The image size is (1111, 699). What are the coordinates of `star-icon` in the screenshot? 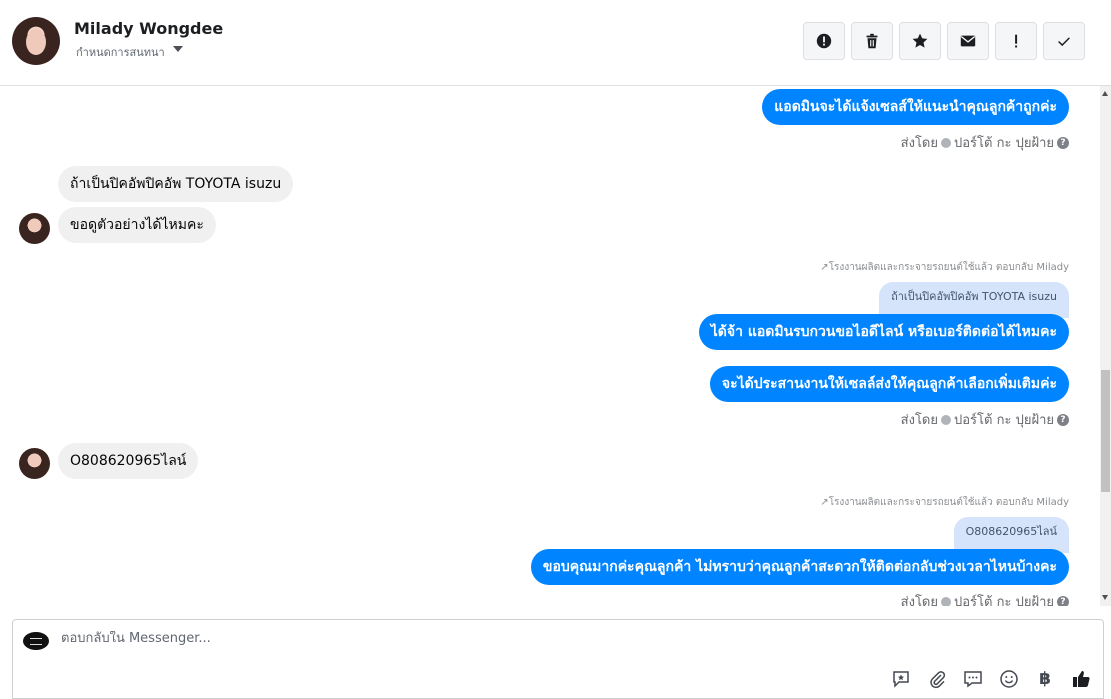 It's located at (920, 40).